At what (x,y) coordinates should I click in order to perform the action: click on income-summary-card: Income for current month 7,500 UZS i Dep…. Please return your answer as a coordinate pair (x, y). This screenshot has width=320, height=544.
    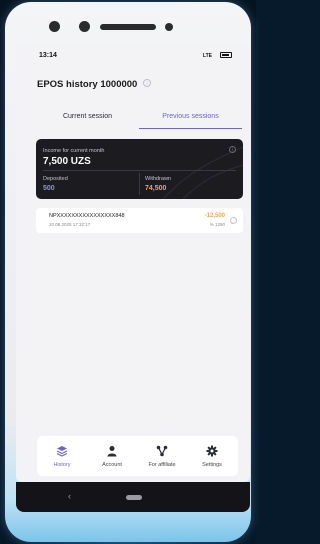
    Looking at the image, I should click on (139, 169).